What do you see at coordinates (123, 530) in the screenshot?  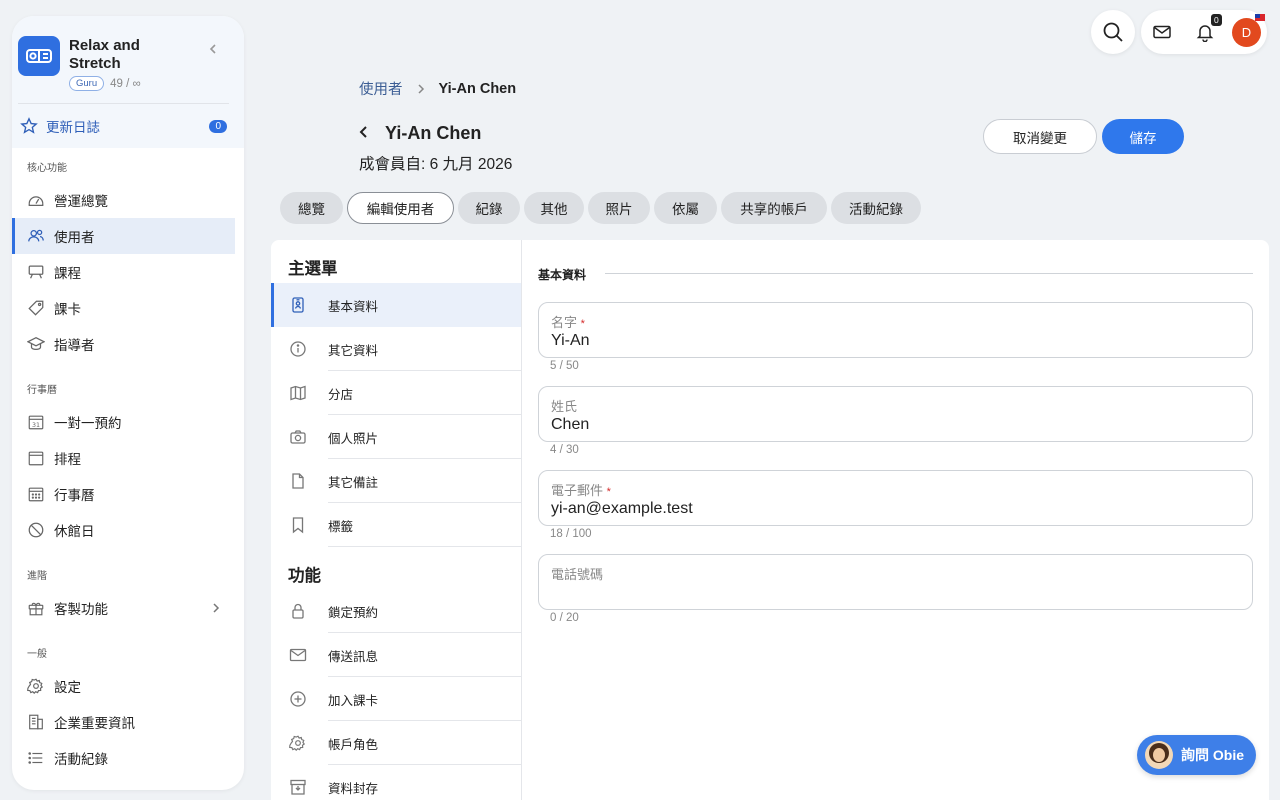 I see `sidebar-item-closed-days: 休館日` at bounding box center [123, 530].